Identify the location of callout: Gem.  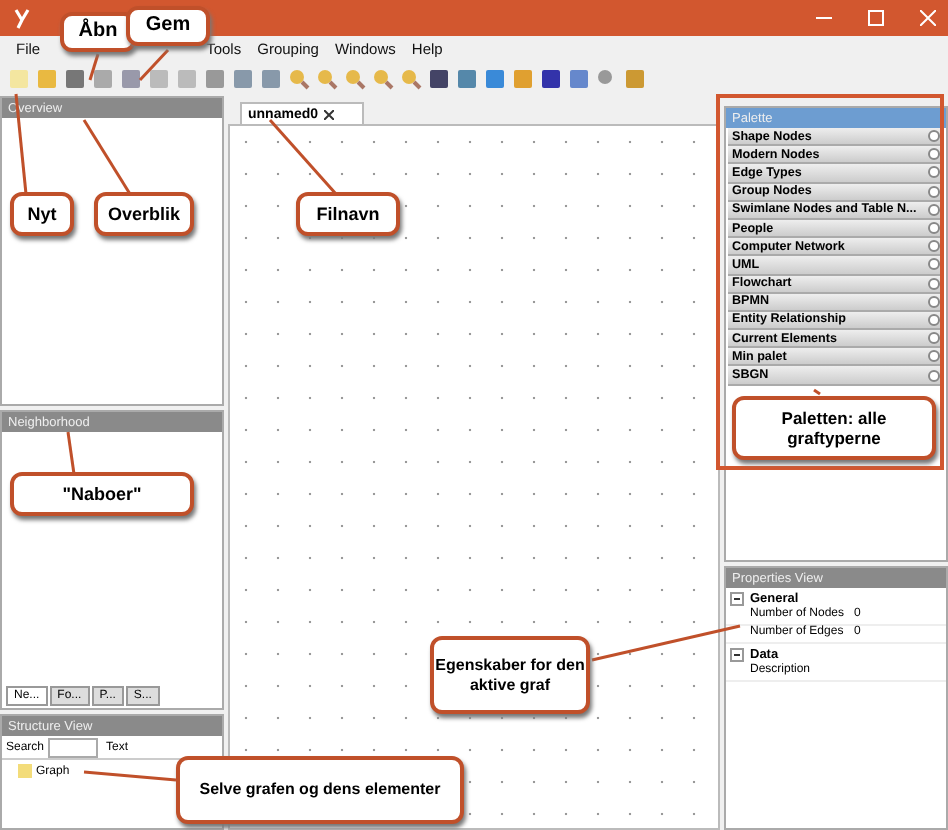
(168, 26).